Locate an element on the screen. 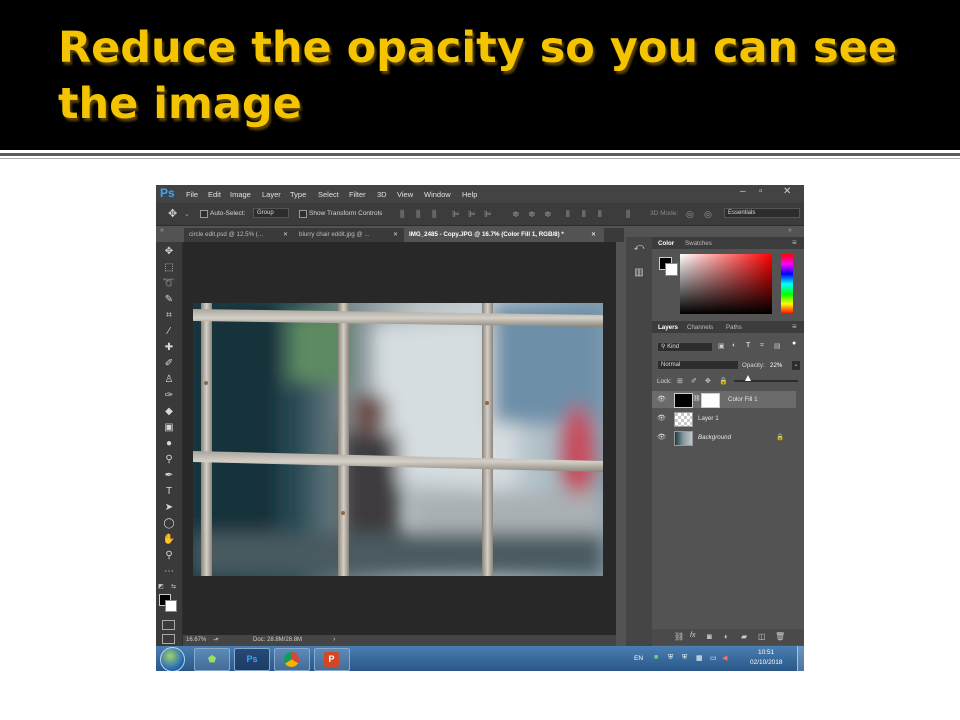 This screenshot has width=960, height=720. menu-image: Image is located at coordinates (240, 194).